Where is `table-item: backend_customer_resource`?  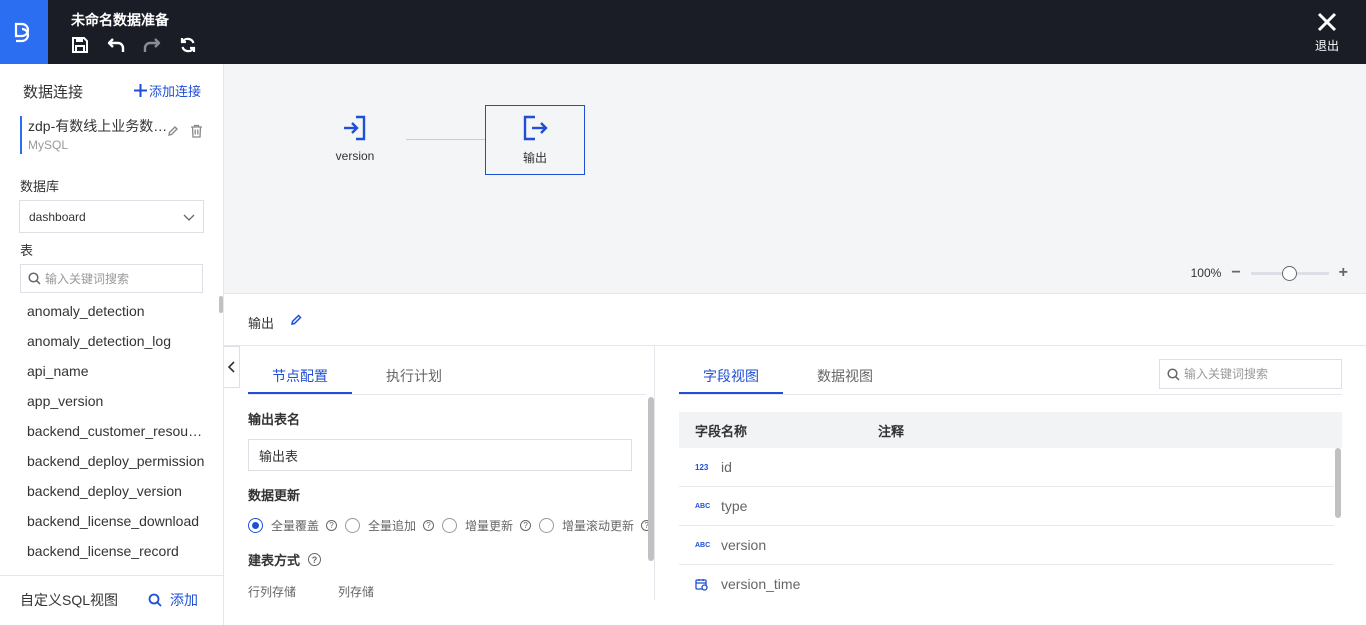 table-item: backend_customer_resource is located at coordinates (102, 431).